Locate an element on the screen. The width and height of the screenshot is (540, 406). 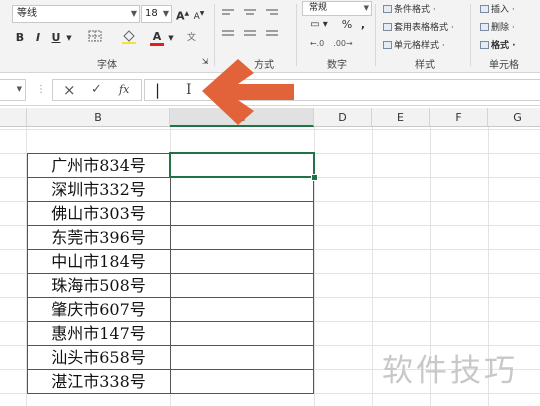
cell-b-address: 中山市184号 is located at coordinates (98, 262).